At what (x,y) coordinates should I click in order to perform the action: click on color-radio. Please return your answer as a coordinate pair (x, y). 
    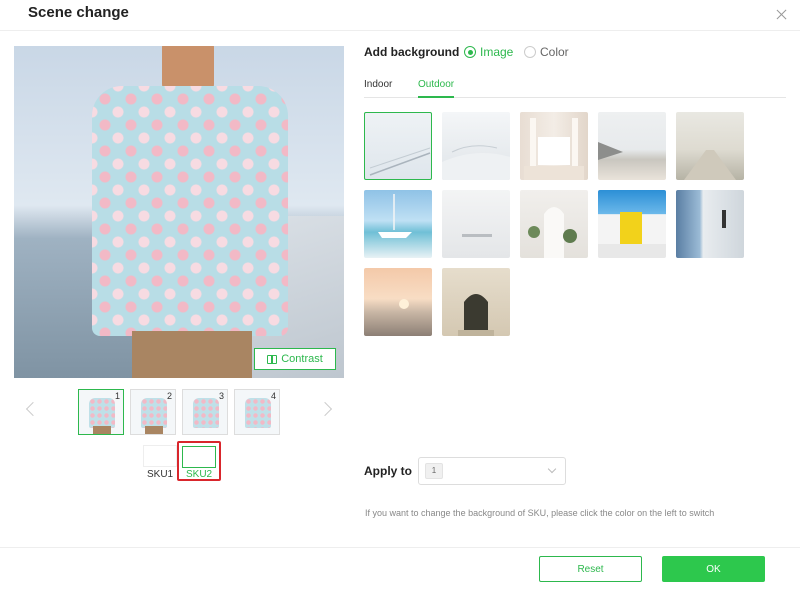
    Looking at the image, I should click on (530, 52).